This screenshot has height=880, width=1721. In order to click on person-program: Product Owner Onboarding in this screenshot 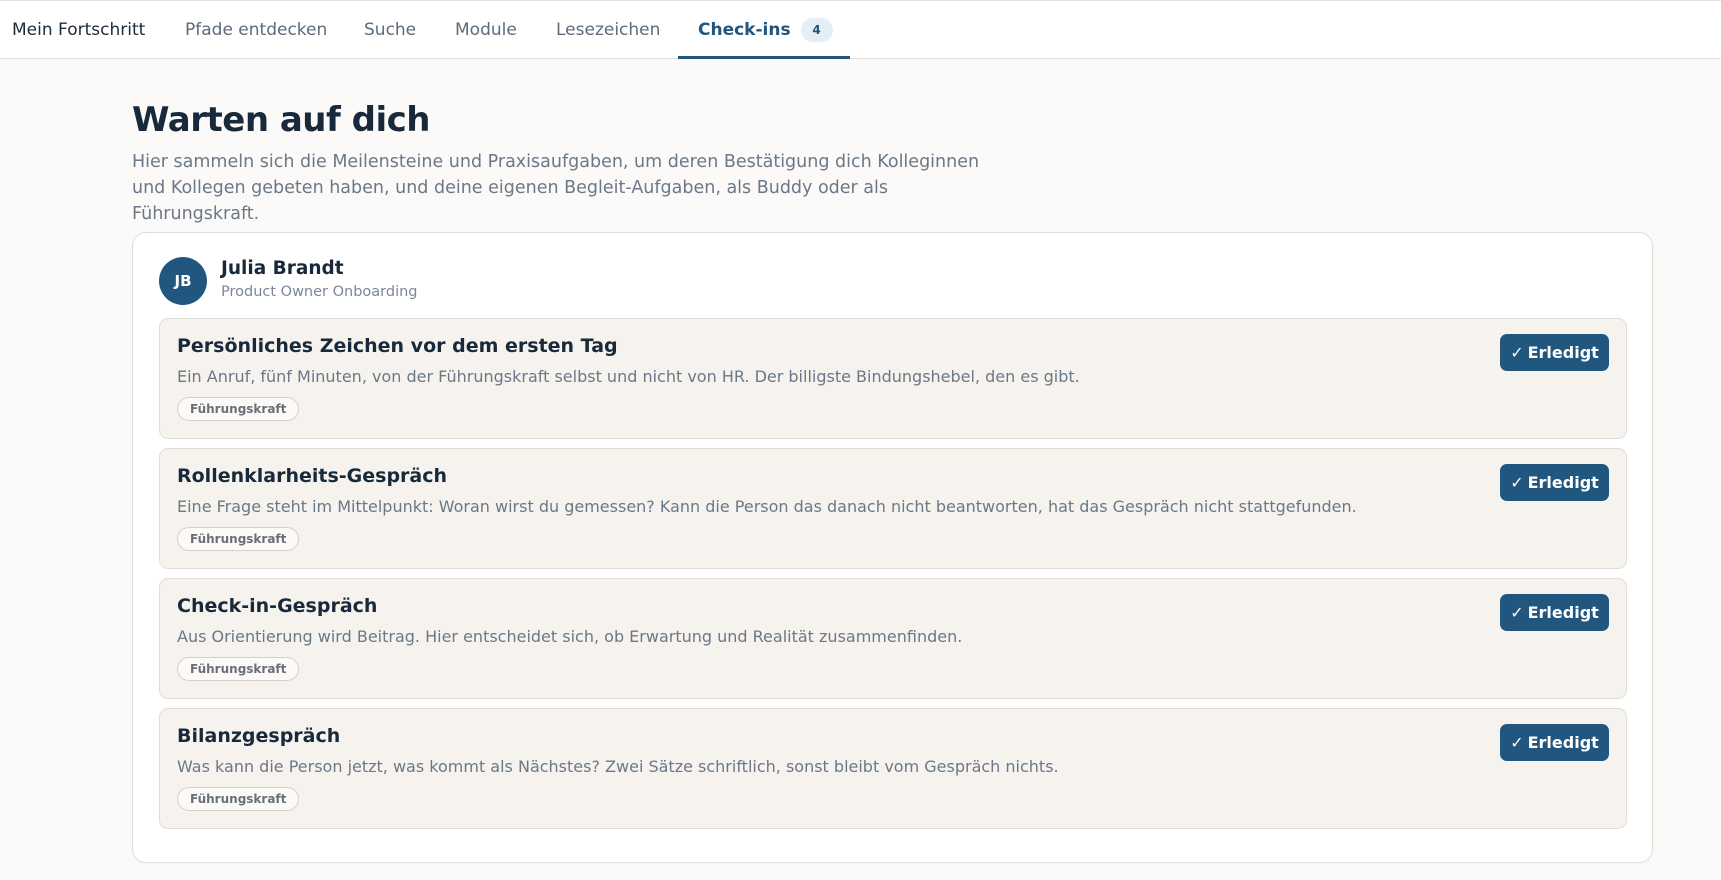, I will do `click(319, 292)`.